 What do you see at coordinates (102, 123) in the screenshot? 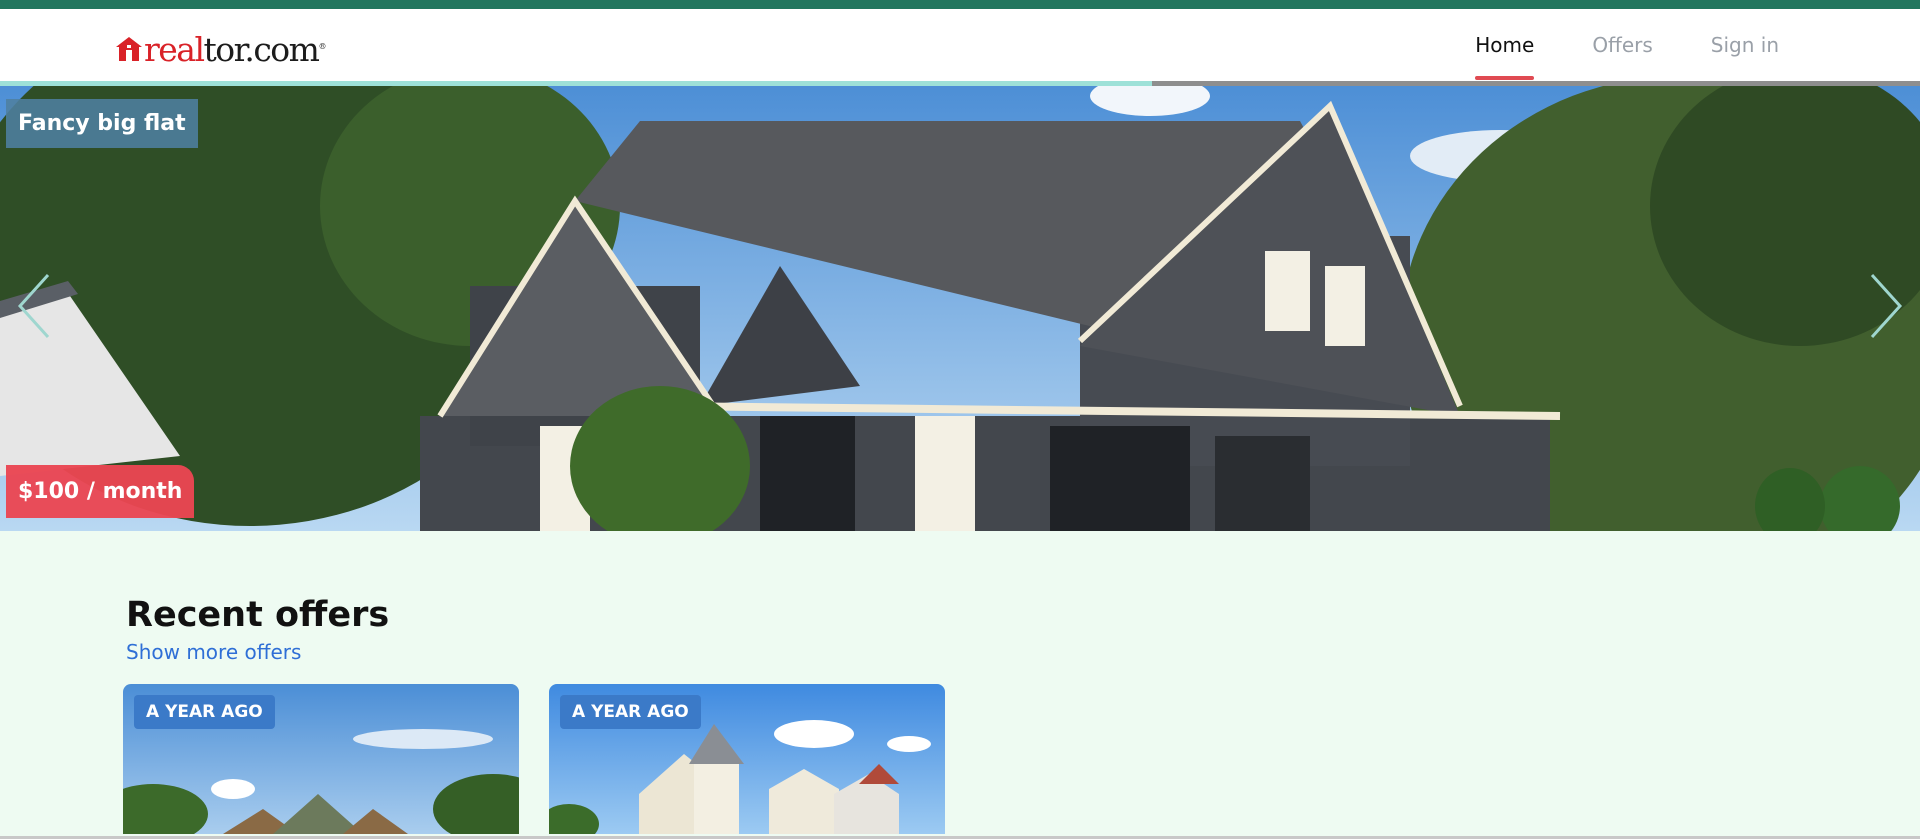
I see `listing-title-tag: Fancy big flat` at bounding box center [102, 123].